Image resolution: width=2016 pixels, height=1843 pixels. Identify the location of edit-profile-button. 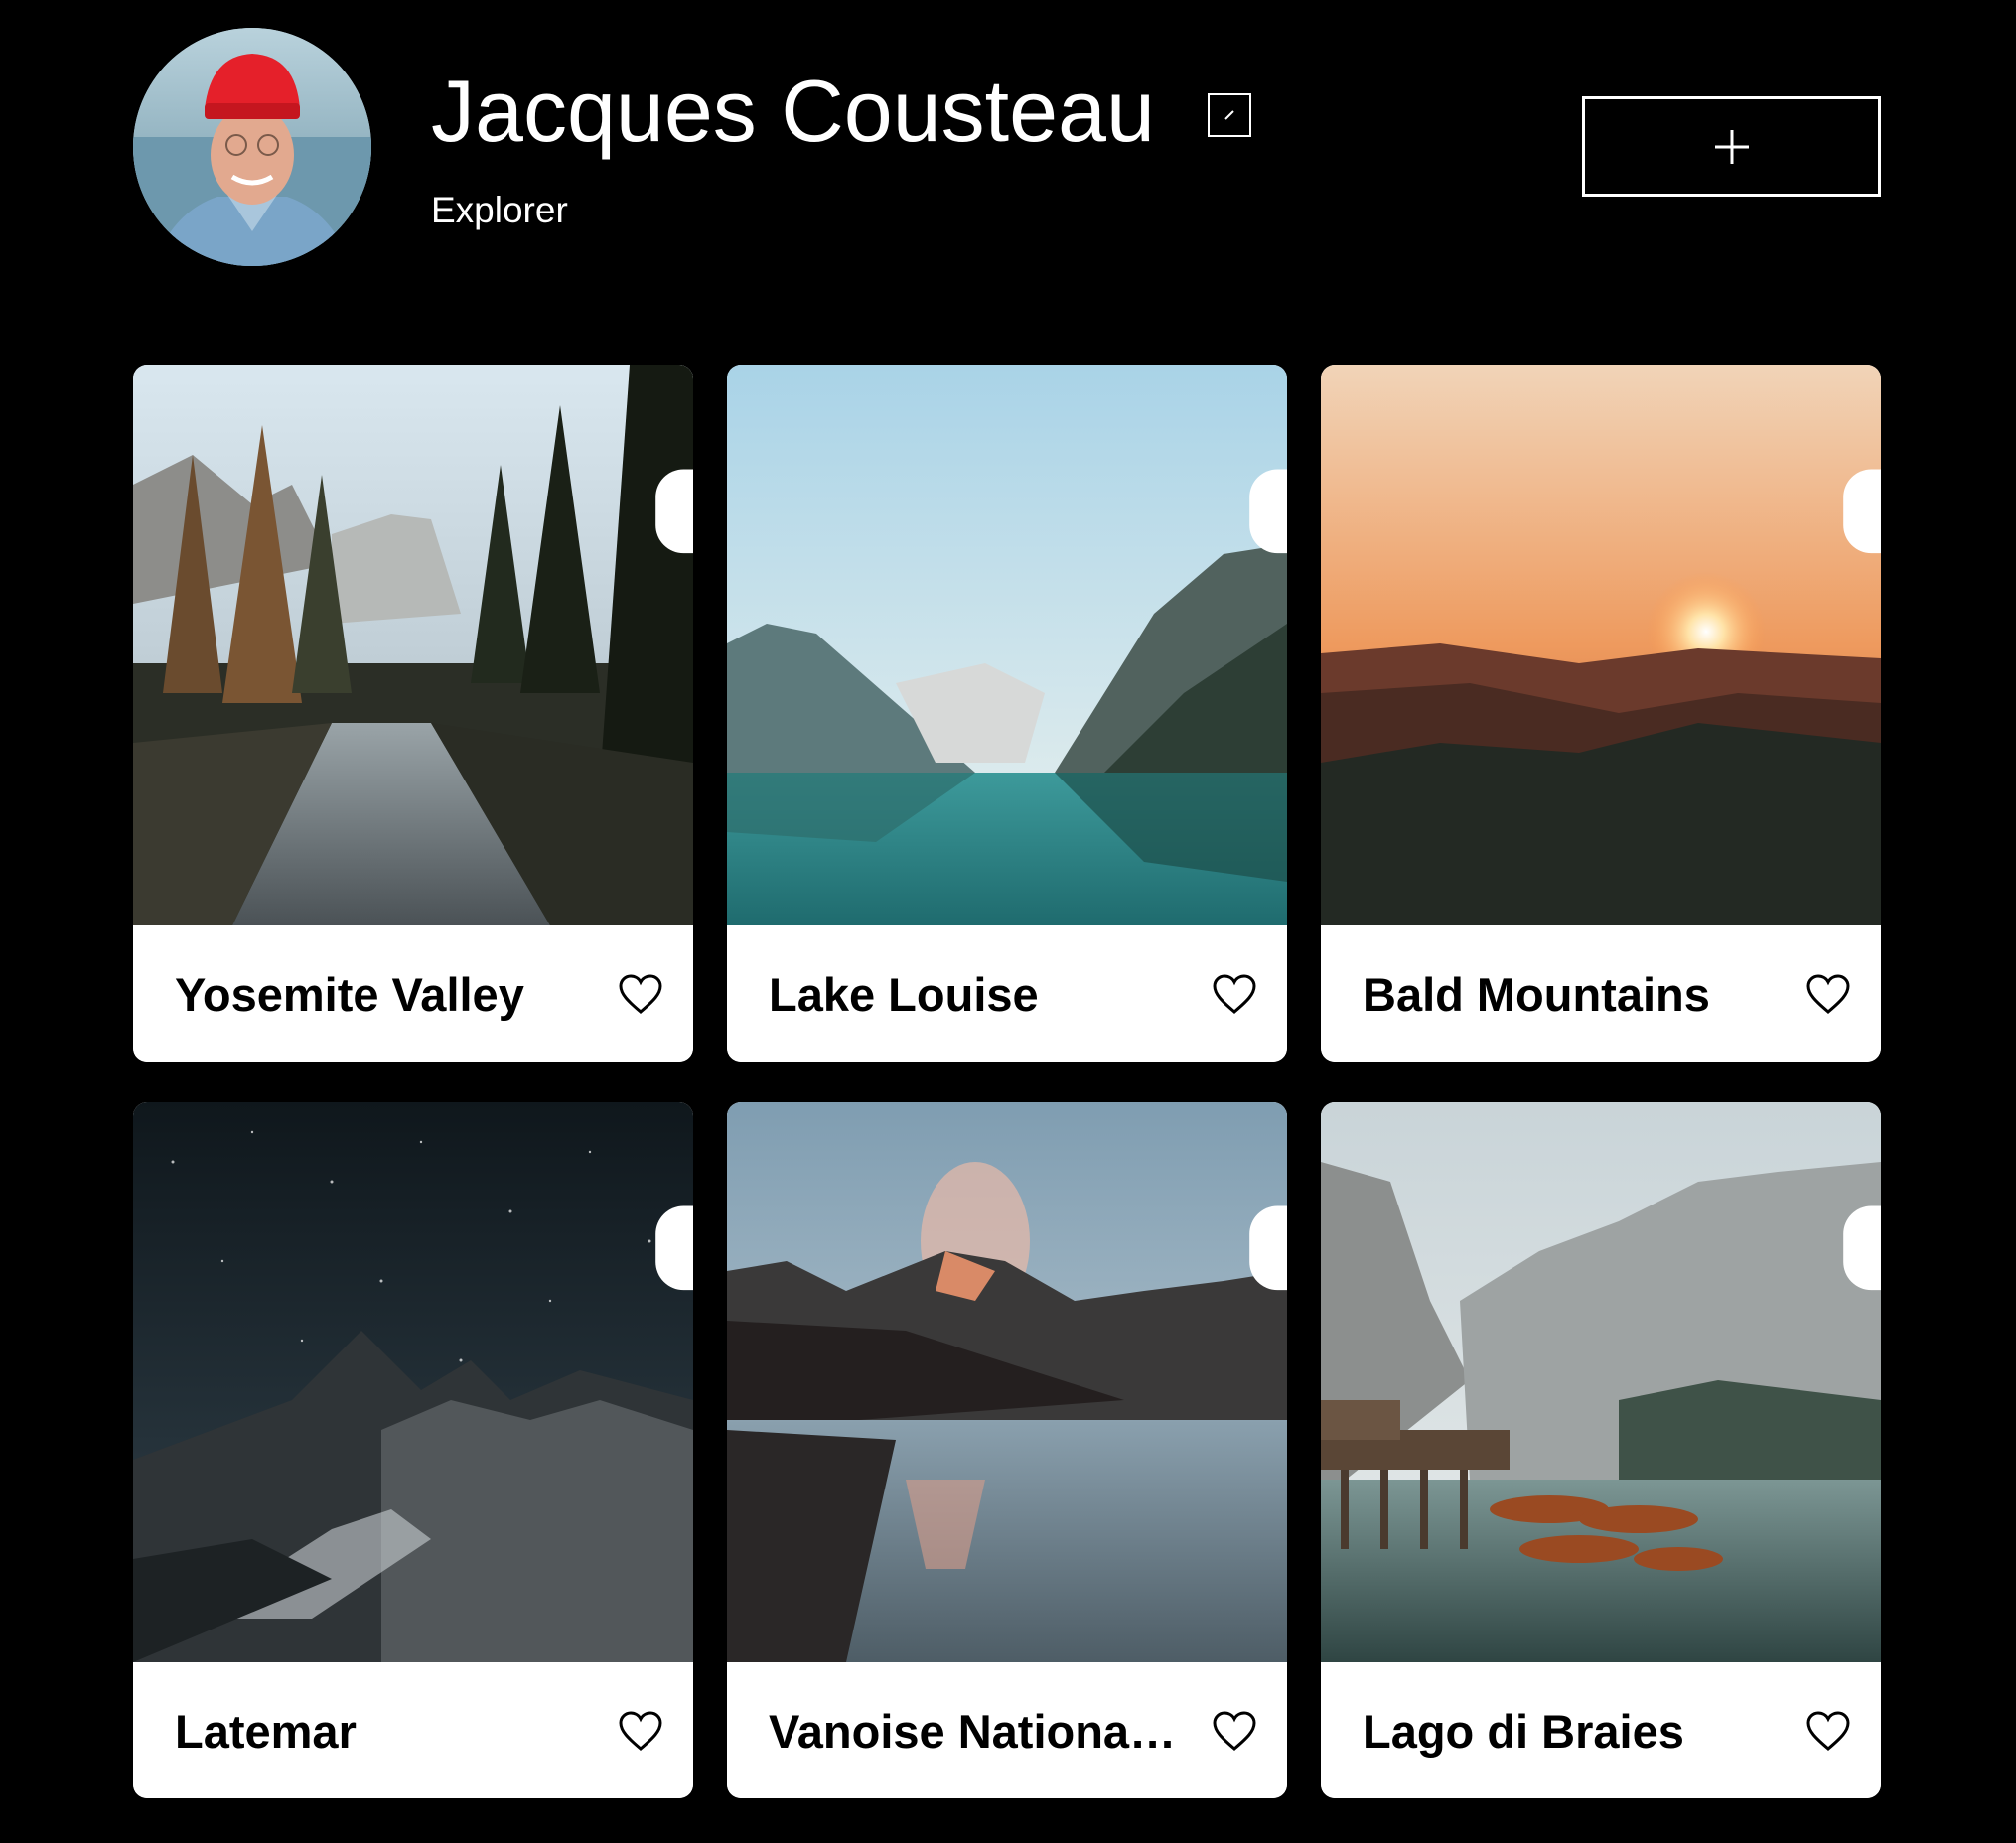
(1229, 115).